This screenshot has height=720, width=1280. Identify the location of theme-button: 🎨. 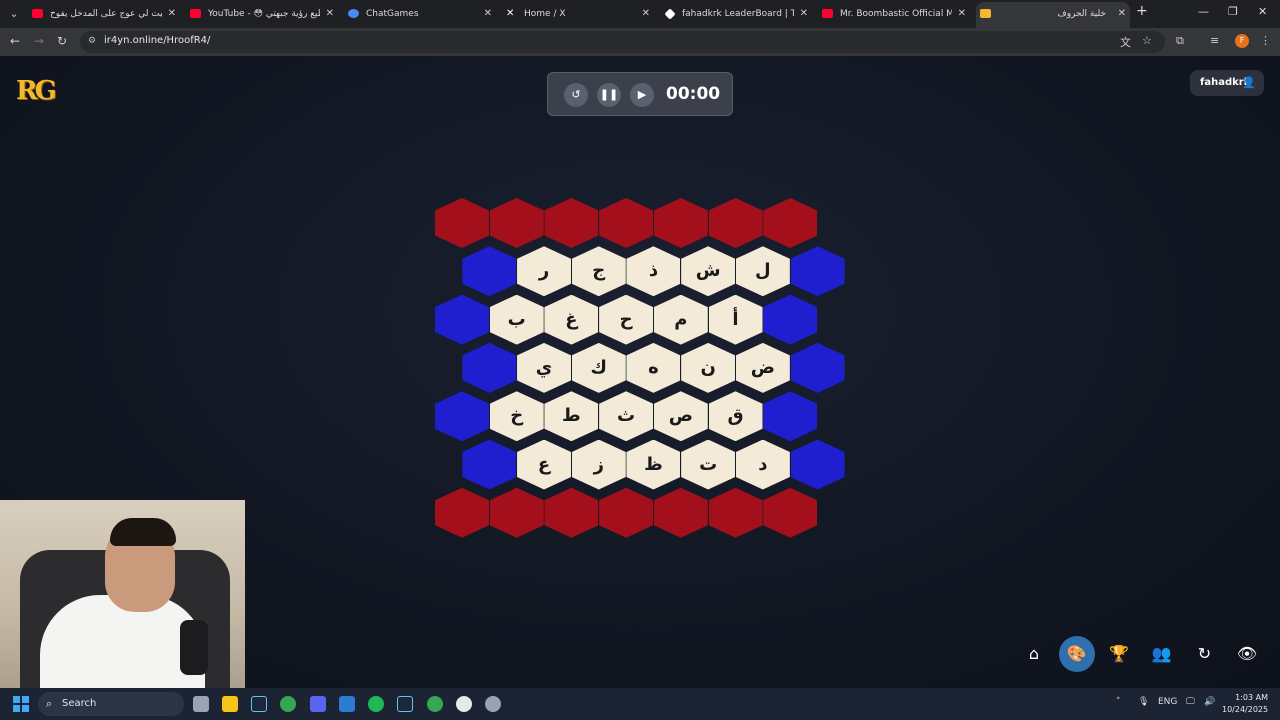
(1076, 654).